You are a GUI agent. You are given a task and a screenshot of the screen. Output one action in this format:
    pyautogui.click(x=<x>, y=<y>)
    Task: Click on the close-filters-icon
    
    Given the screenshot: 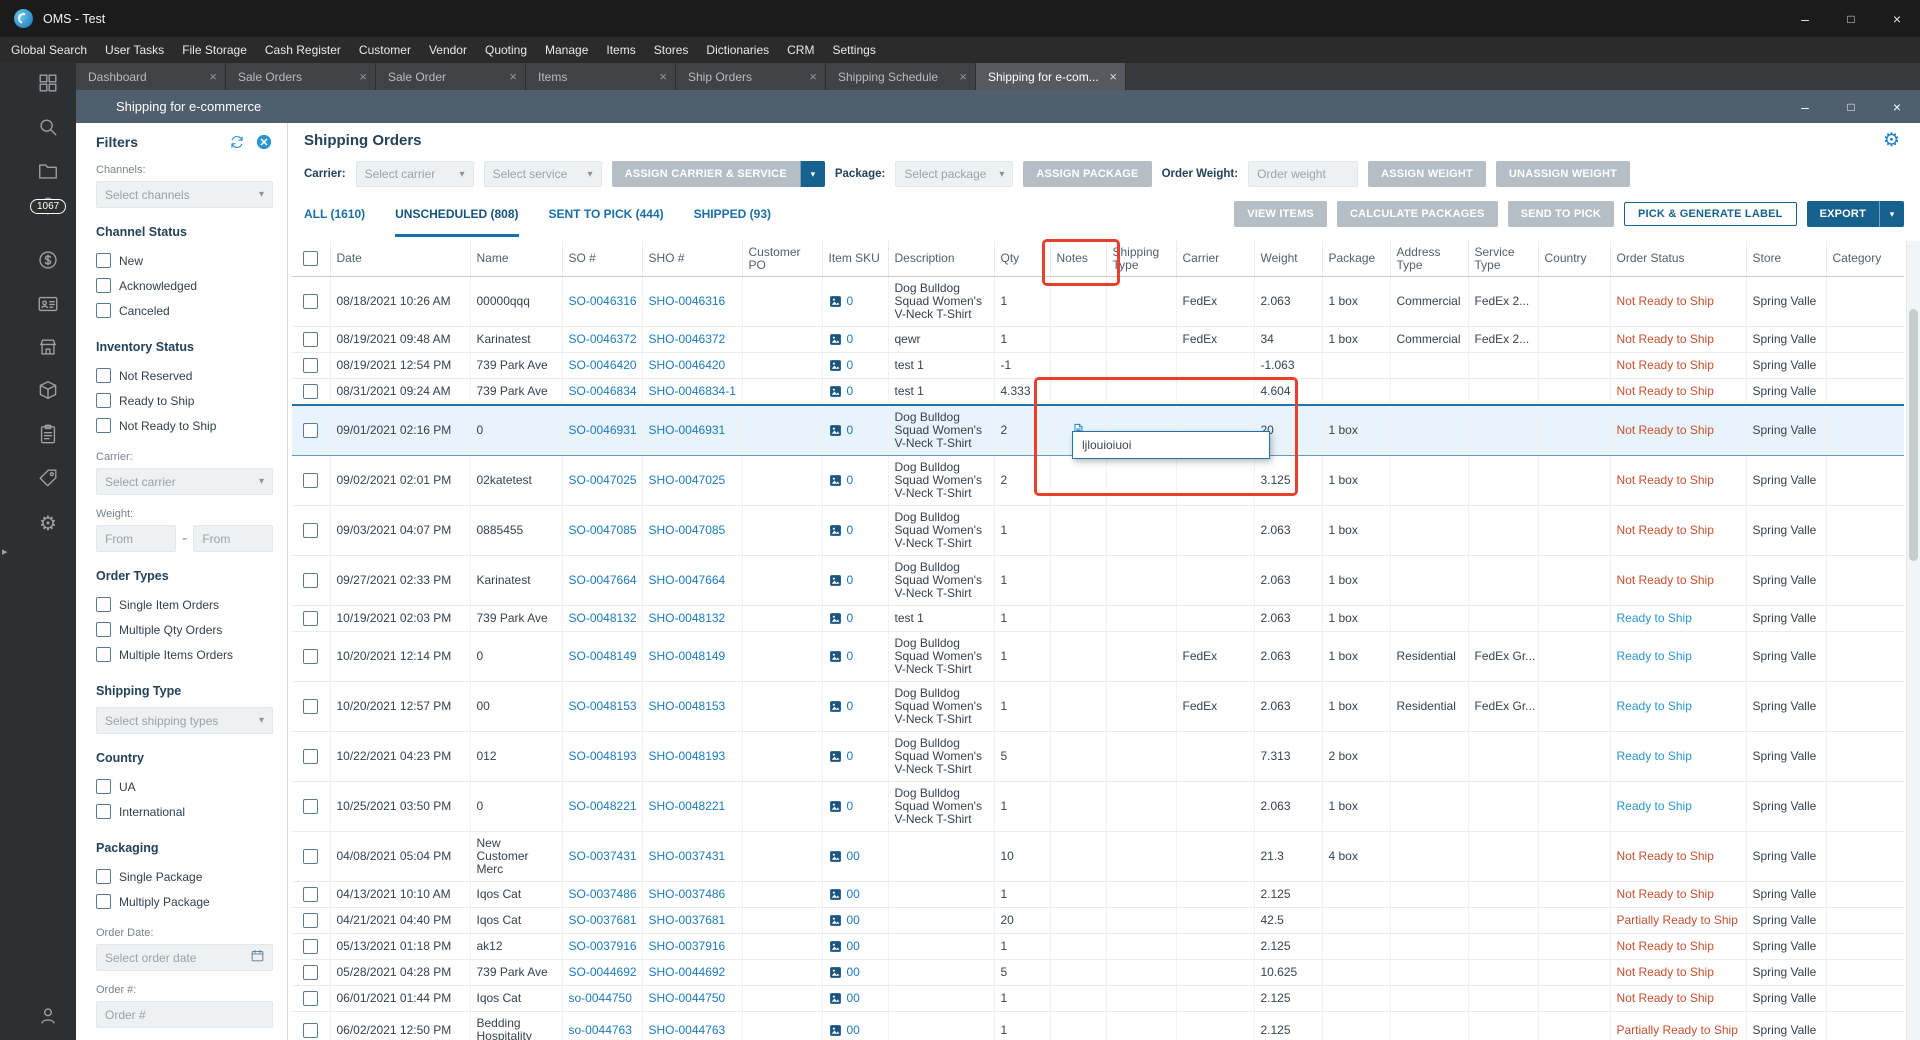 What is the action you would take?
    pyautogui.click(x=264, y=142)
    